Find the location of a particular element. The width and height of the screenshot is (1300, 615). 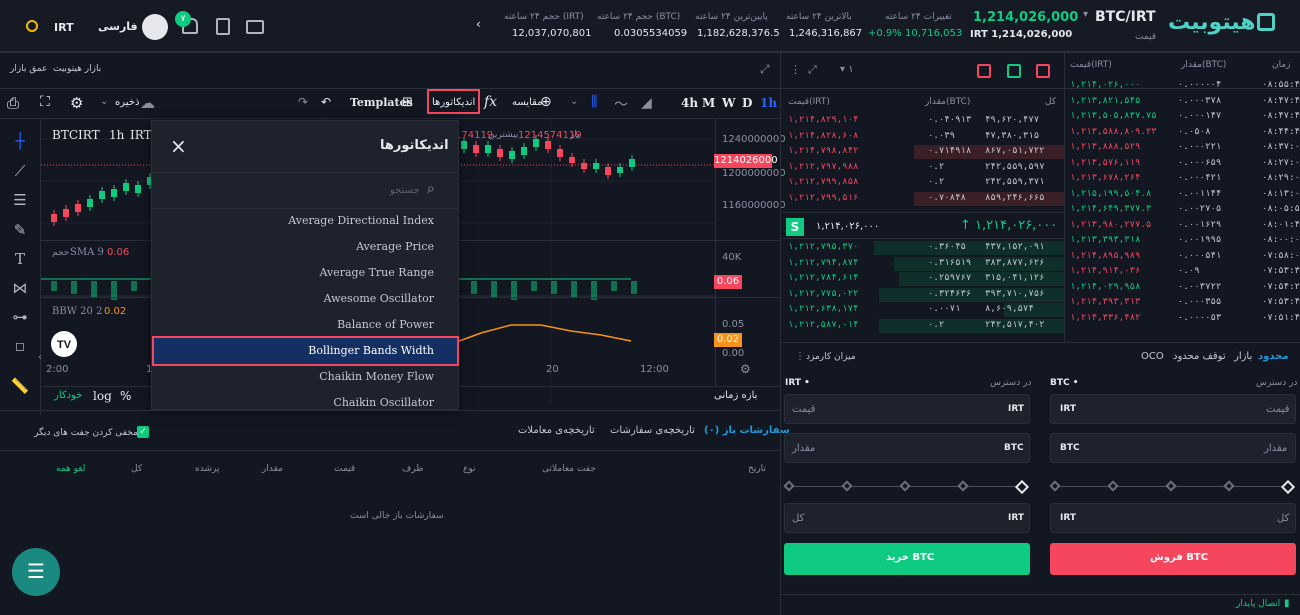

tab-limit: محدود is located at coordinates (1273, 356).